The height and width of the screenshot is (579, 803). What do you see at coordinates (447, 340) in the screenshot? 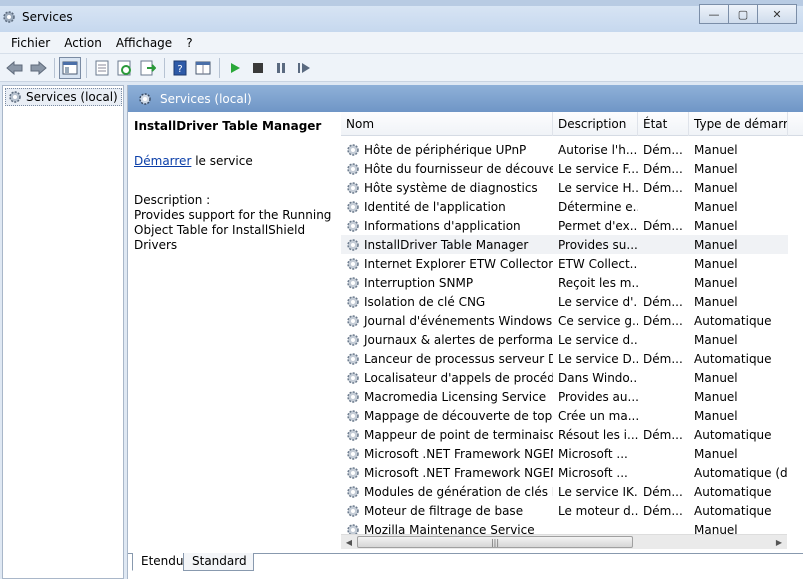
I see `service-name-cell: Journaux & alertes de performance` at bounding box center [447, 340].